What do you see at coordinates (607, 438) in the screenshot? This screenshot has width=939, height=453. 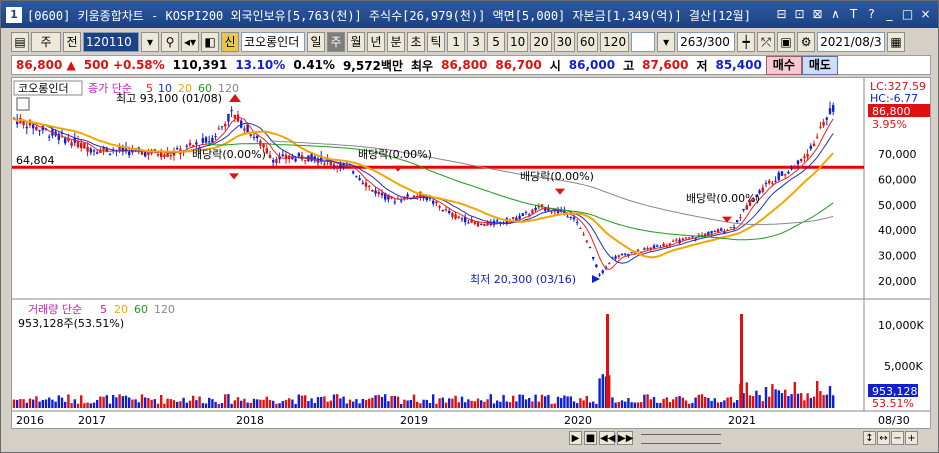 I see `rewind-button: ◀◀` at bounding box center [607, 438].